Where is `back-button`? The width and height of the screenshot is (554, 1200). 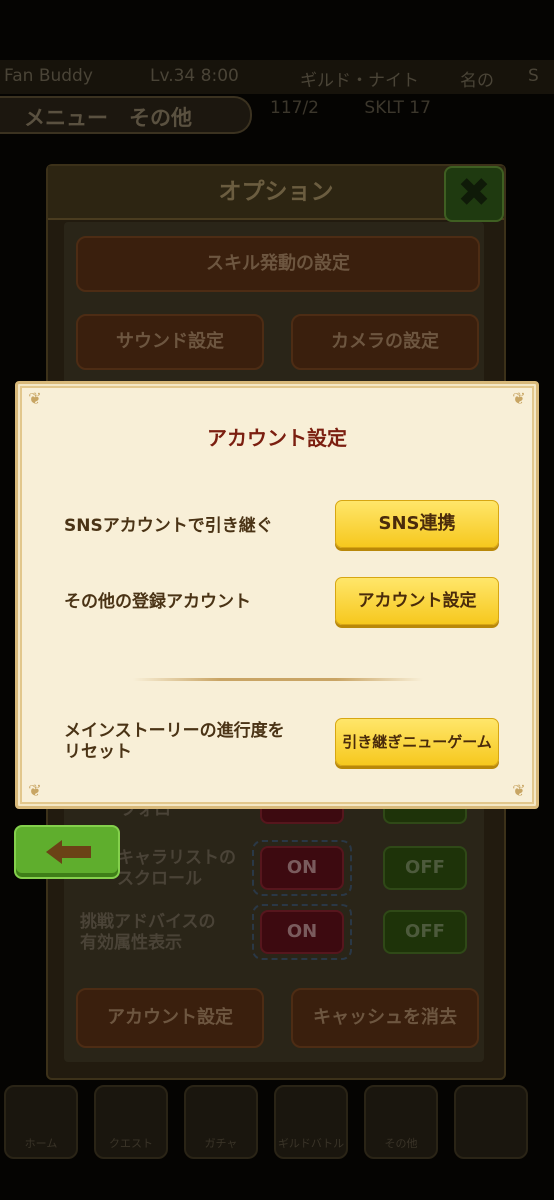 back-button is located at coordinates (67, 852).